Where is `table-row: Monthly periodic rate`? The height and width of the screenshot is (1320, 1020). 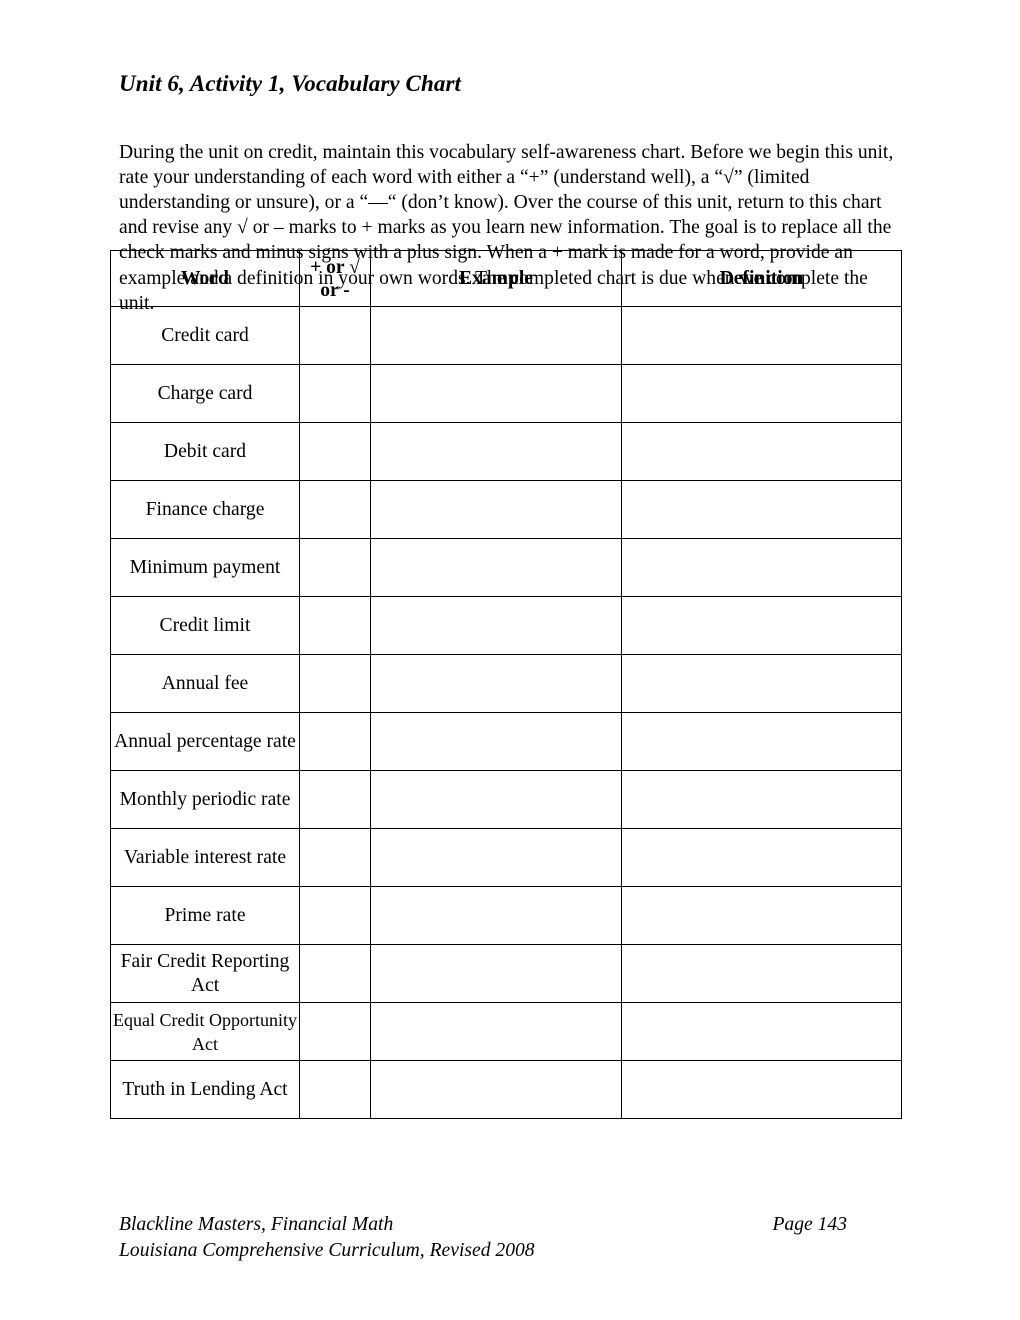 table-row: Monthly periodic rate is located at coordinates (506, 799).